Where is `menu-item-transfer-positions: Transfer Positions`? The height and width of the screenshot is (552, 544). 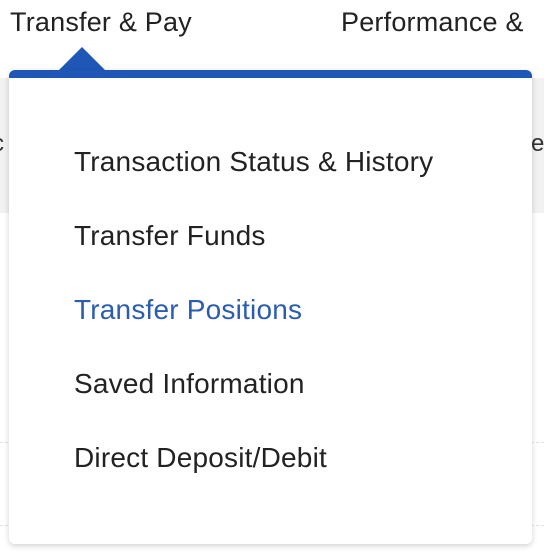 menu-item-transfer-positions: Transfer Positions is located at coordinates (188, 310).